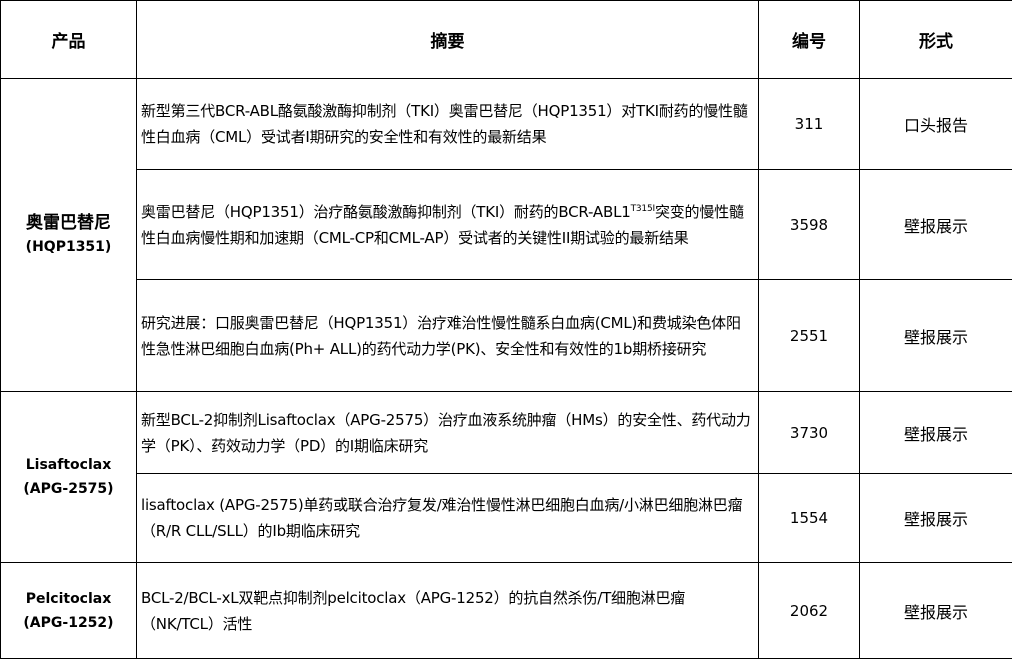  I want to click on product-name: Lisaftoclax, so click(68, 465).